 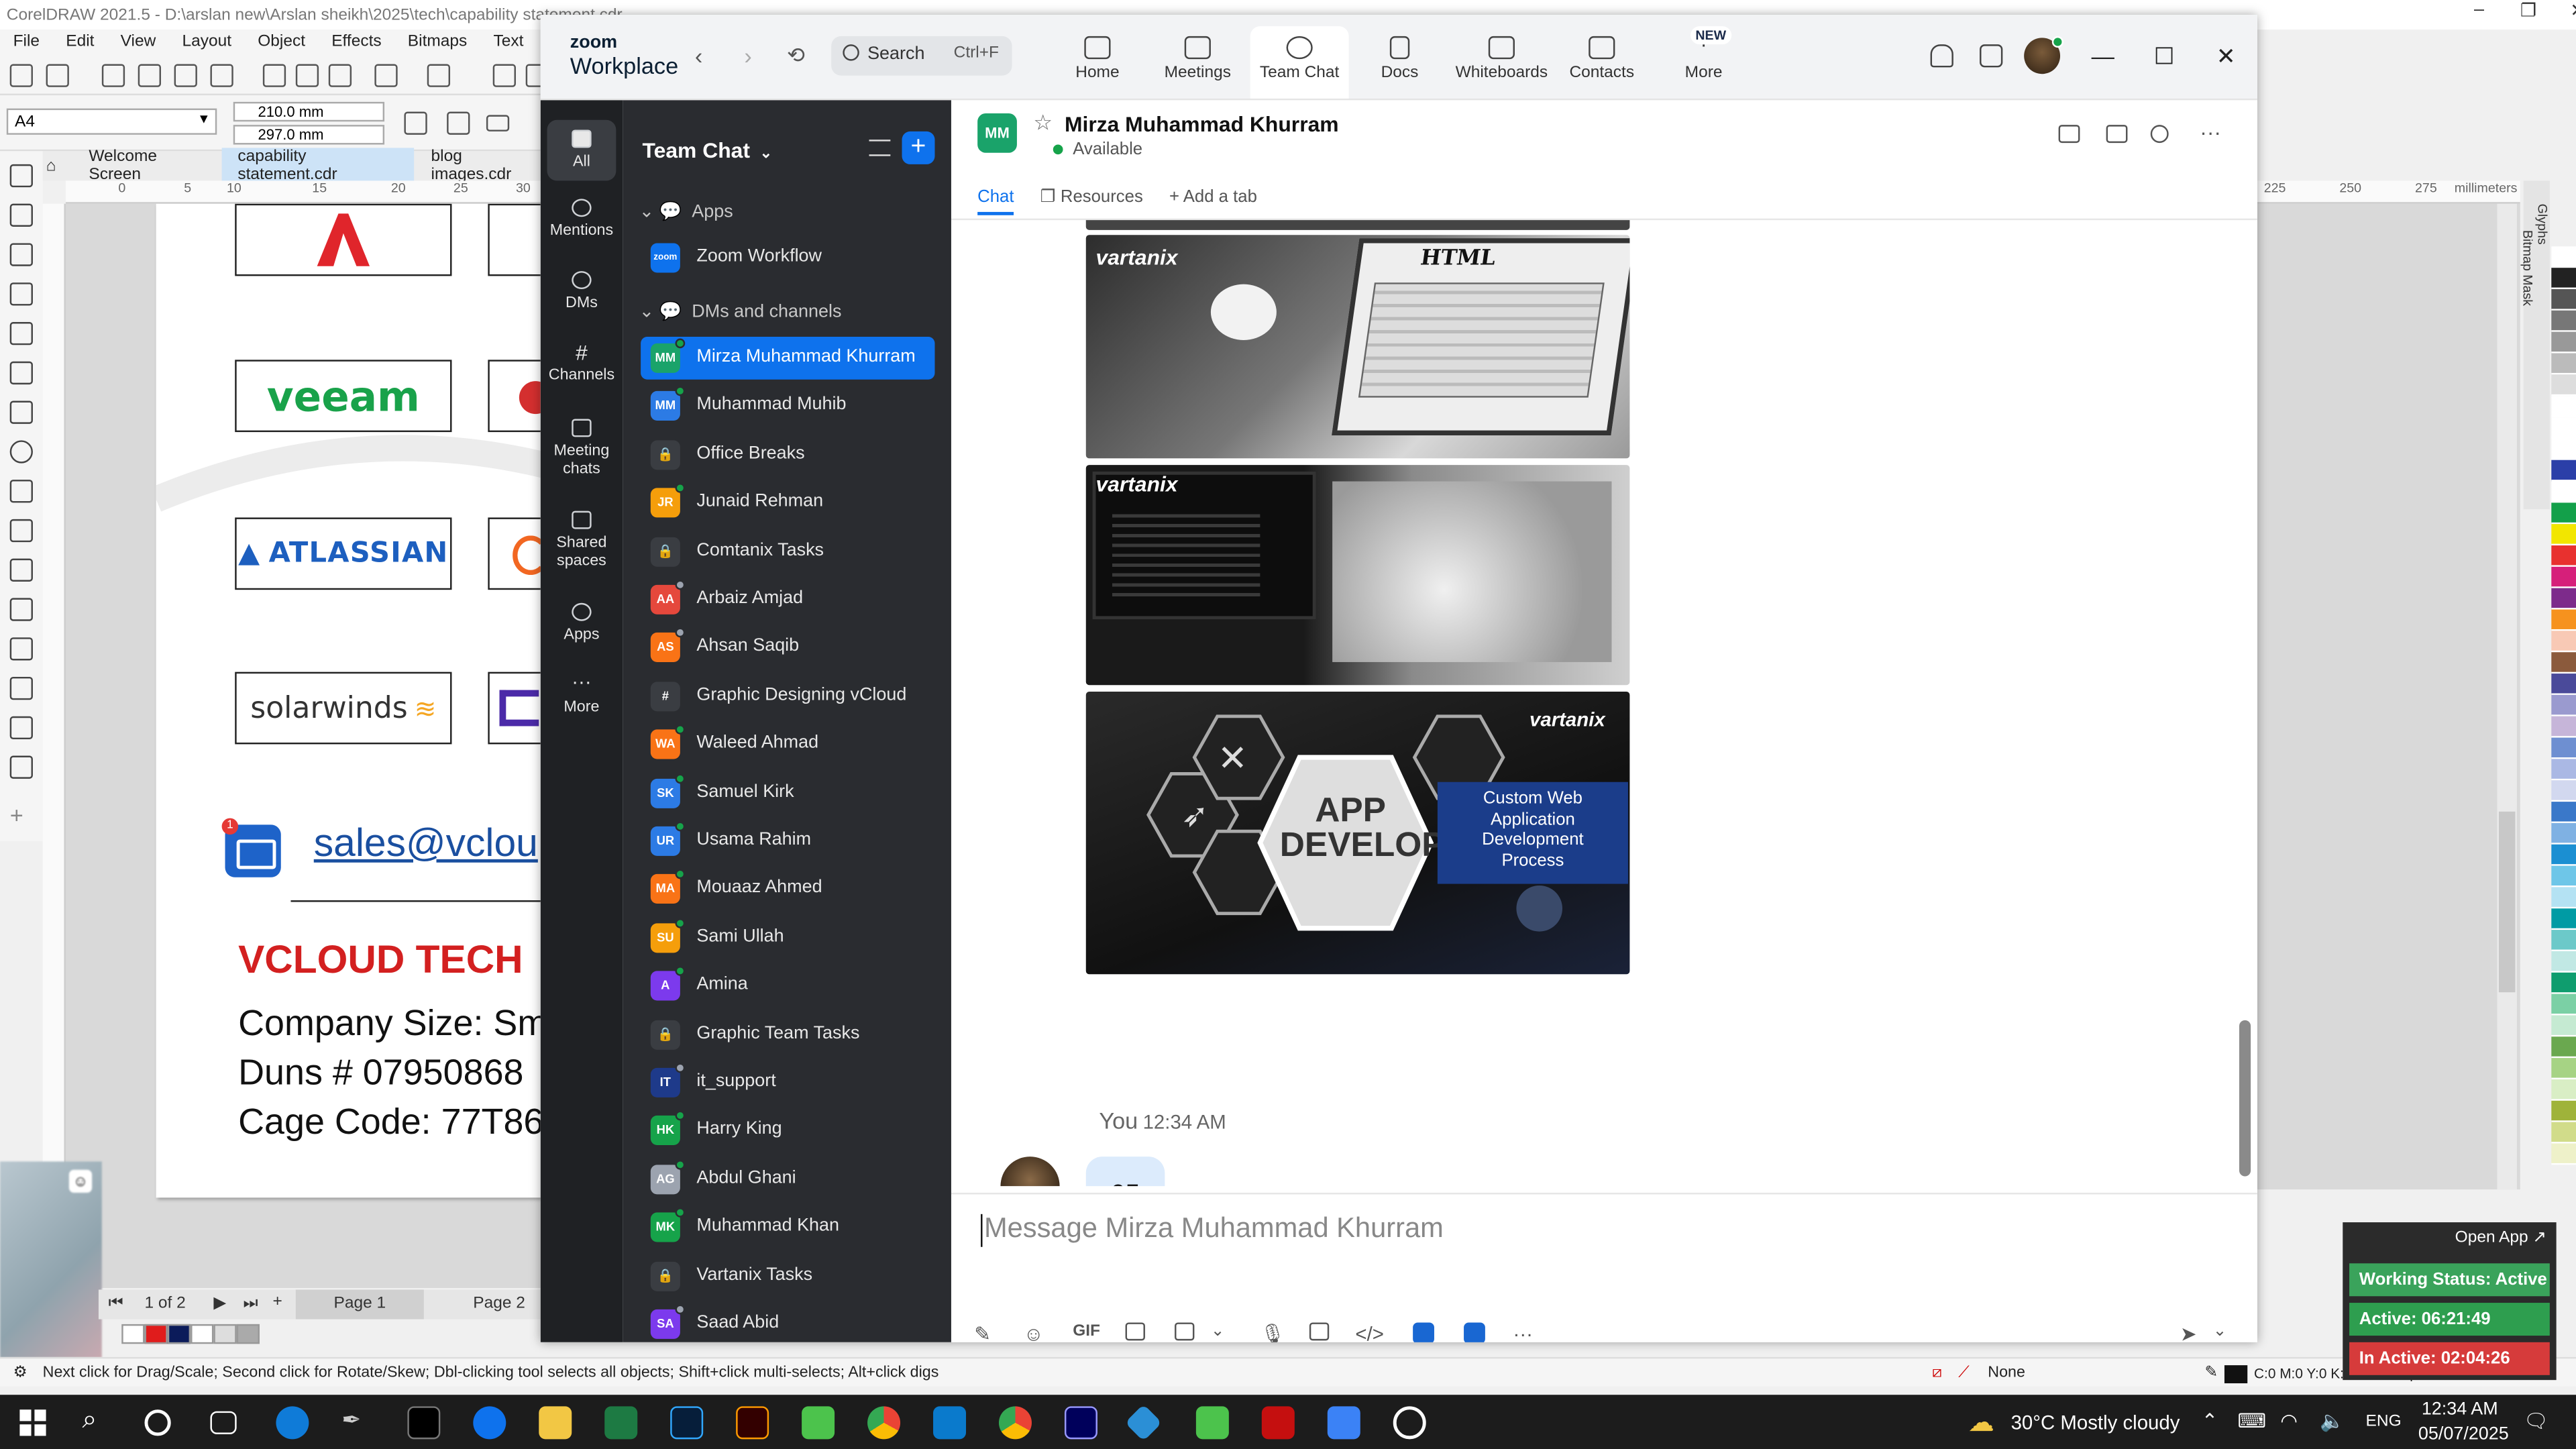 What do you see at coordinates (2507, 696) in the screenshot?
I see `canvas-vertical-scrollbar` at bounding box center [2507, 696].